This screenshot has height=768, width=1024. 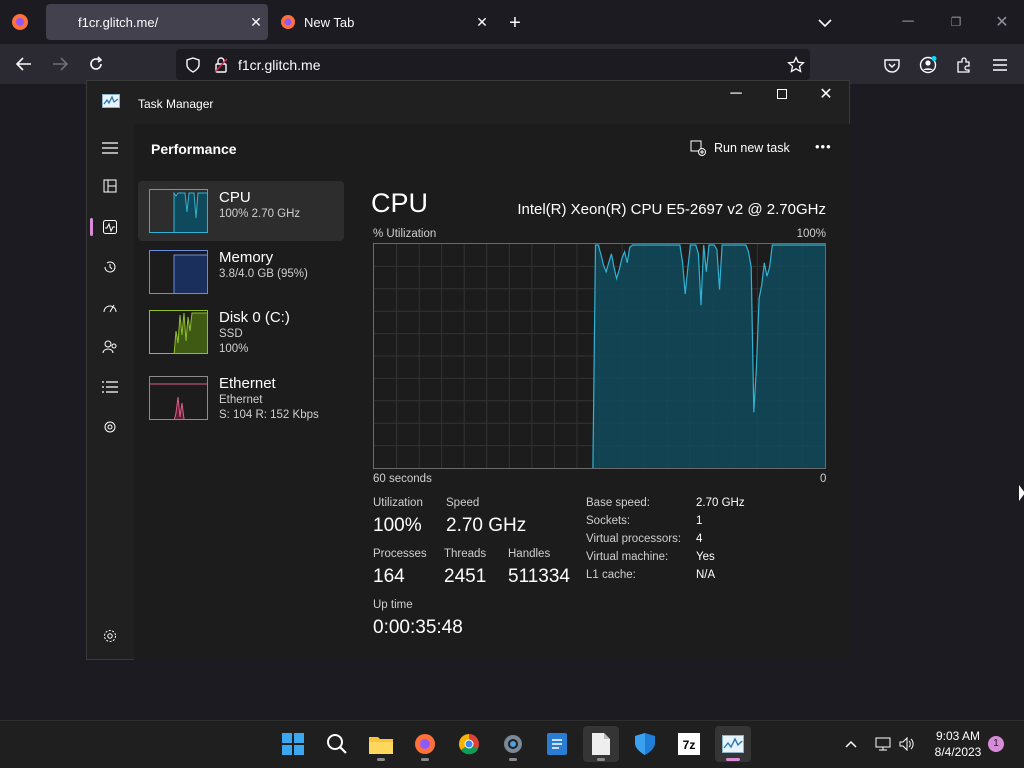 I want to click on url-text: f1cr.glitch.me, so click(x=279, y=65).